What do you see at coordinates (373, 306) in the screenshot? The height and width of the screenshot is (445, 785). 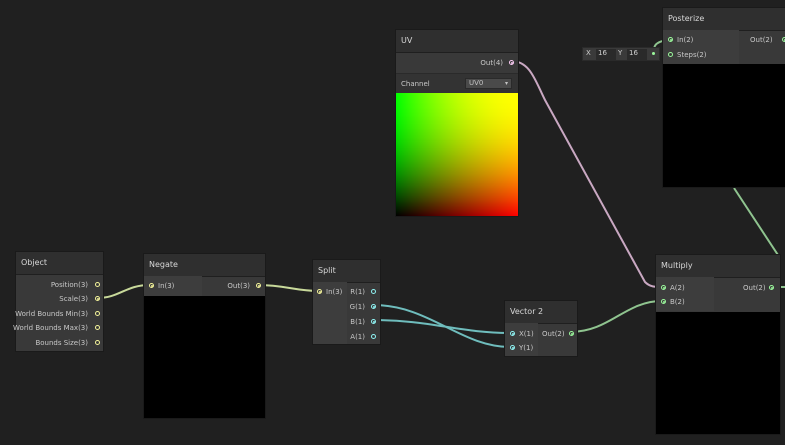 I see `split-g-dot` at bounding box center [373, 306].